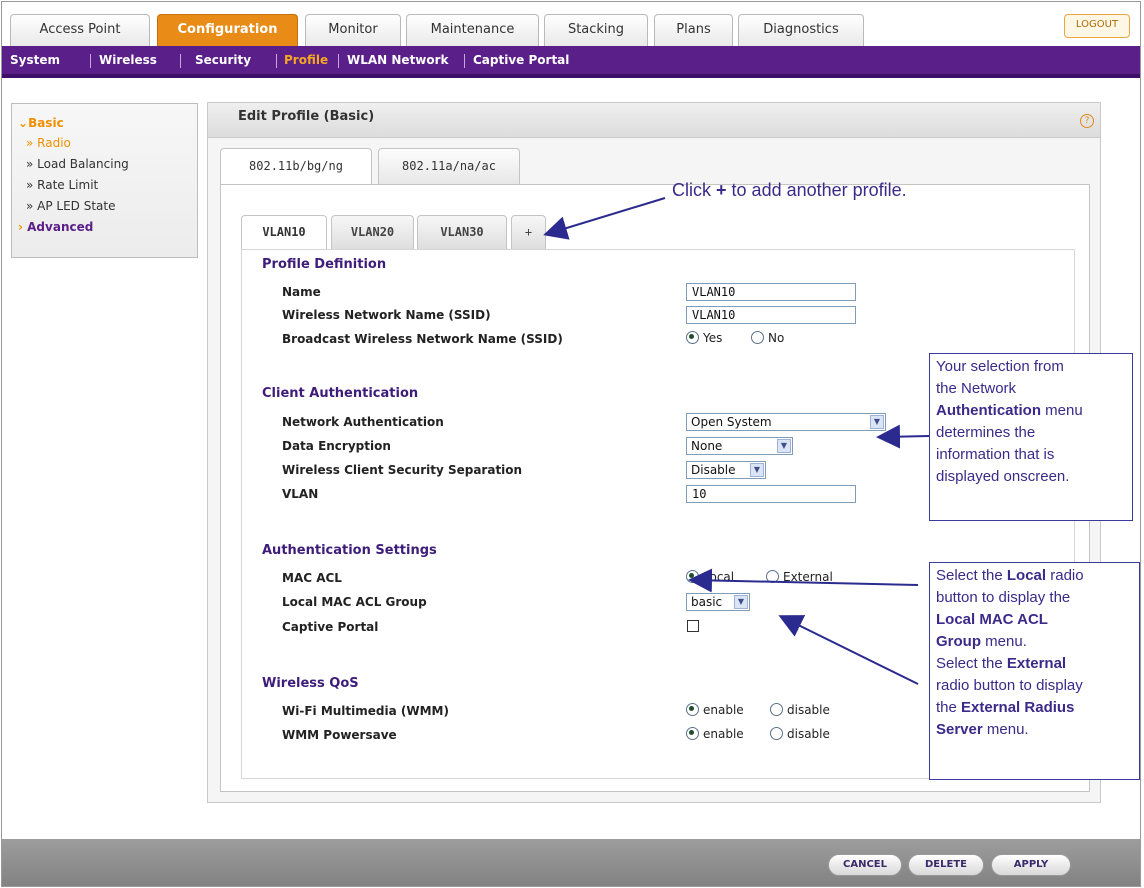 The height and width of the screenshot is (888, 1144). What do you see at coordinates (803, 580) in the screenshot?
I see `arrow-to-local-radio` at bounding box center [803, 580].